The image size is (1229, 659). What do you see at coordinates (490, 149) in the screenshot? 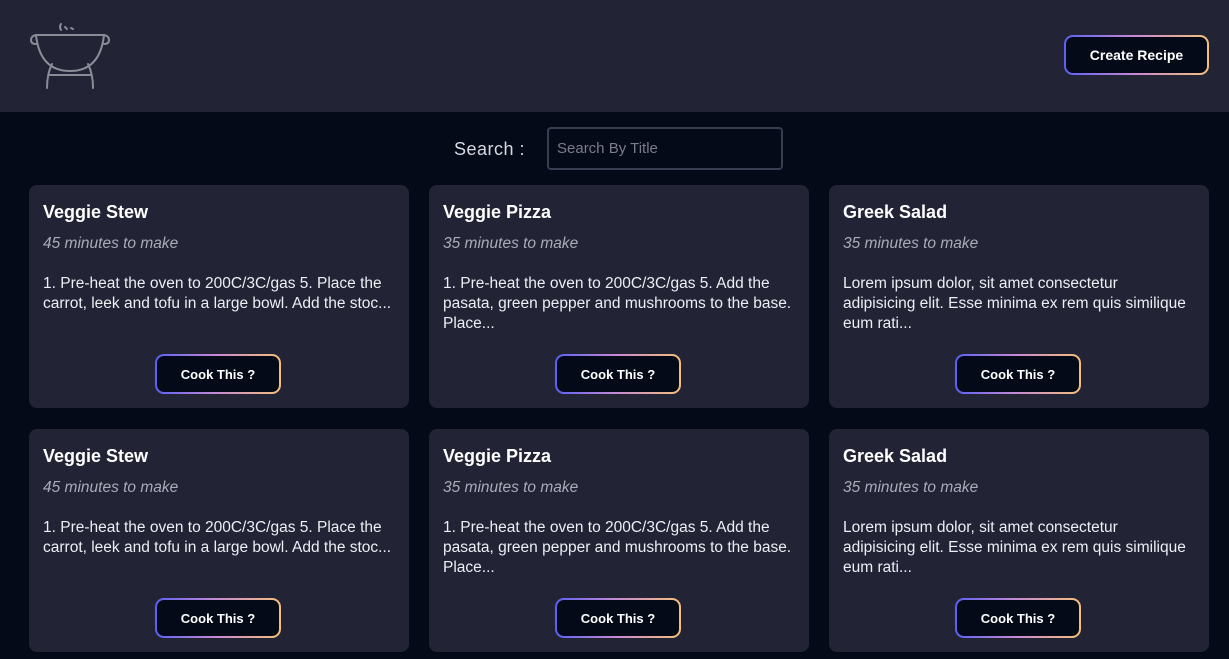
I see `search-label: Search :` at bounding box center [490, 149].